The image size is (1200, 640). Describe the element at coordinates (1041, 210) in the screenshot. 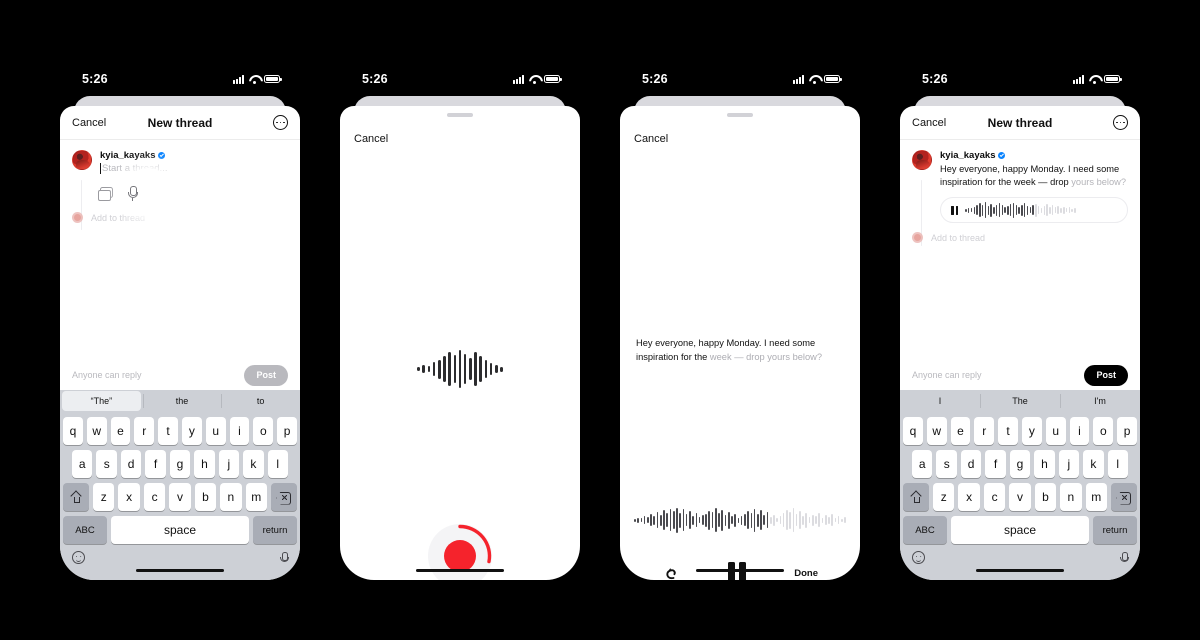

I see `audio-waveform` at that location.